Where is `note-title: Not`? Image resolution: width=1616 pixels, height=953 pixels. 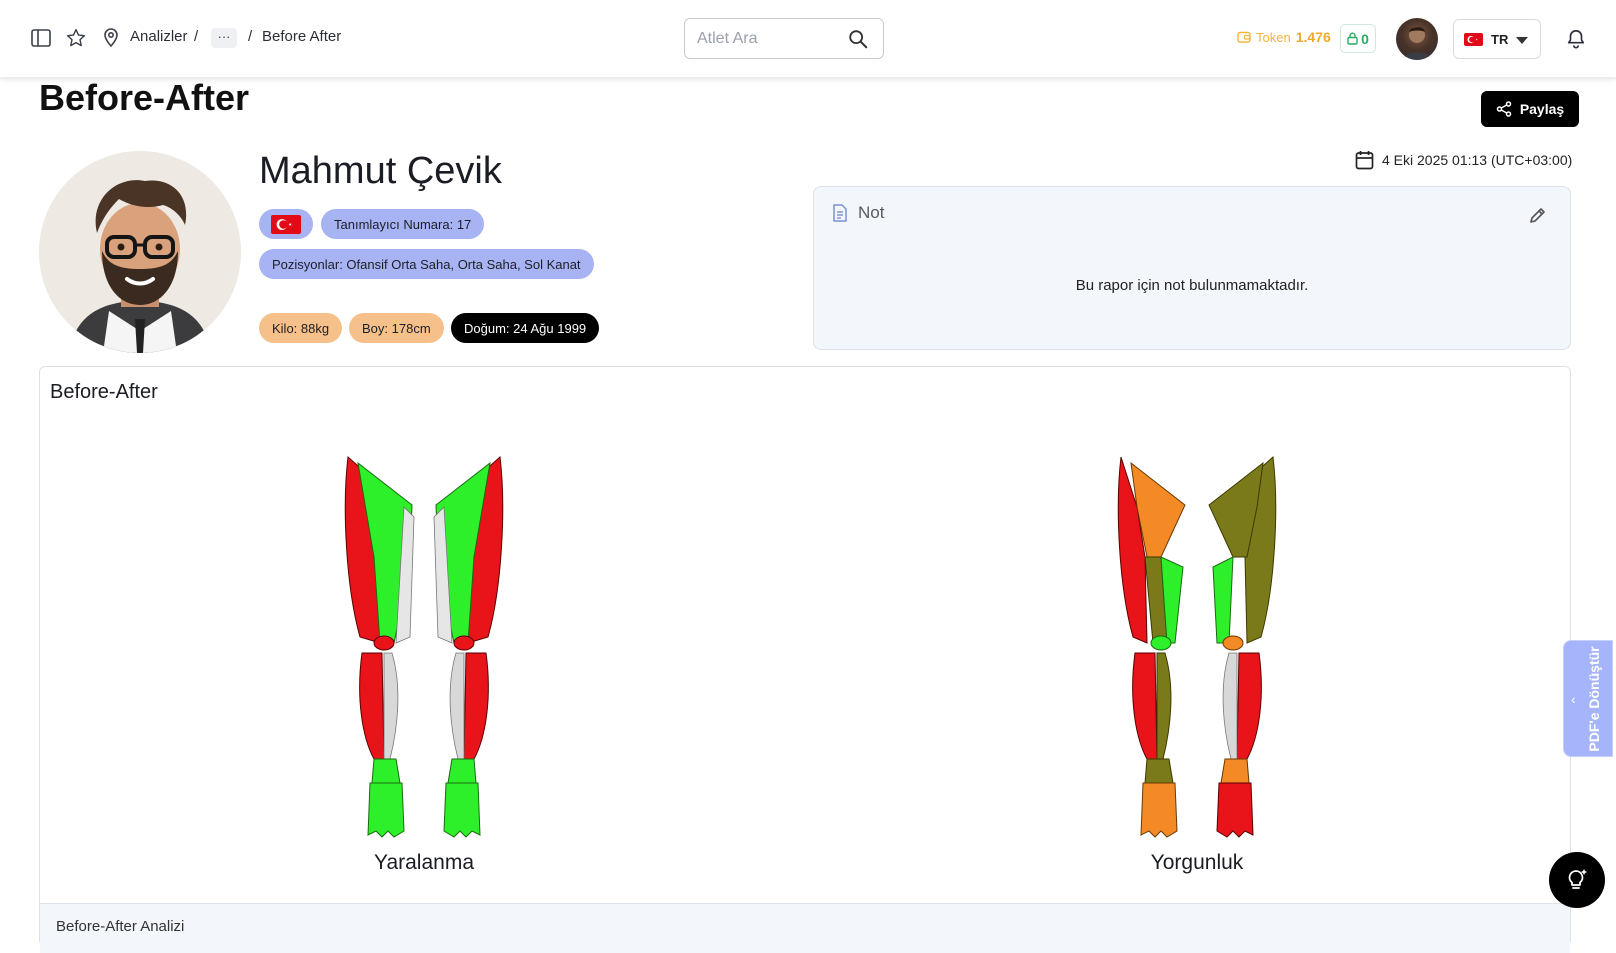
note-title: Not is located at coordinates (871, 212).